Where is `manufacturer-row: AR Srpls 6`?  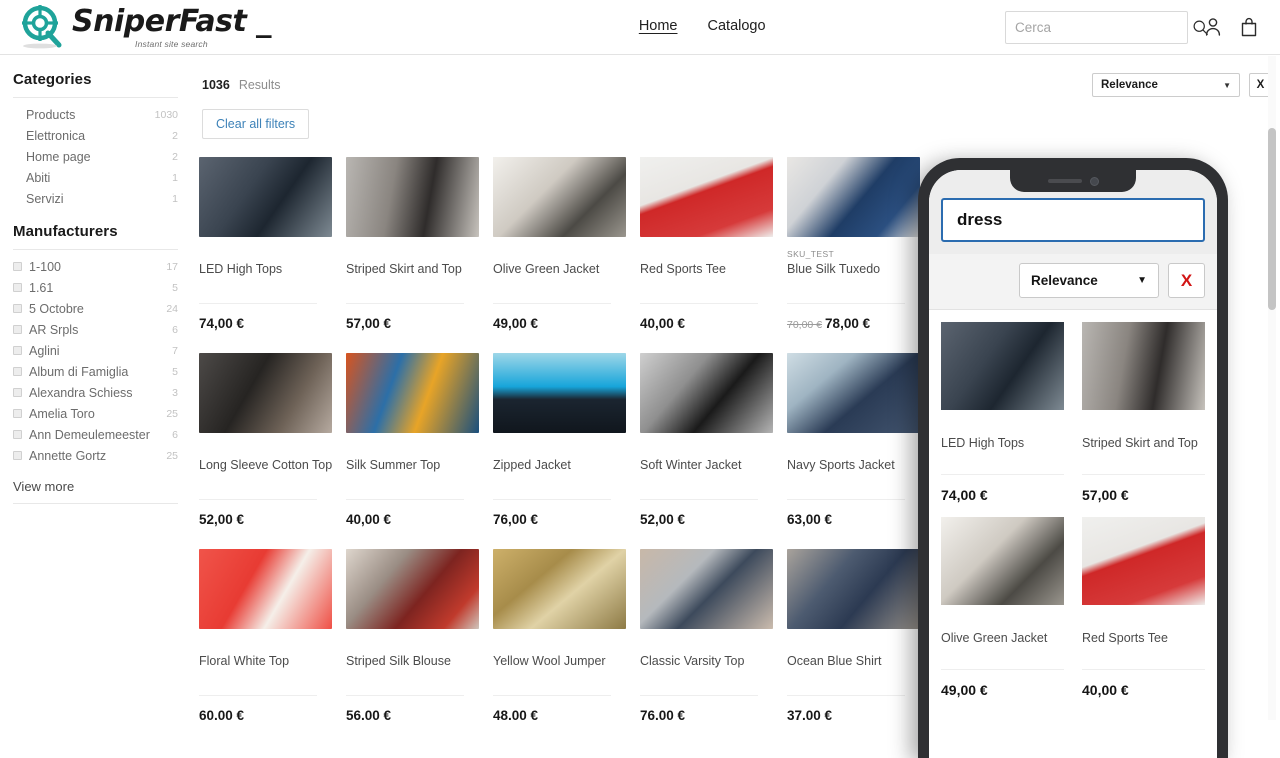 manufacturer-row: AR Srpls 6 is located at coordinates (95, 329).